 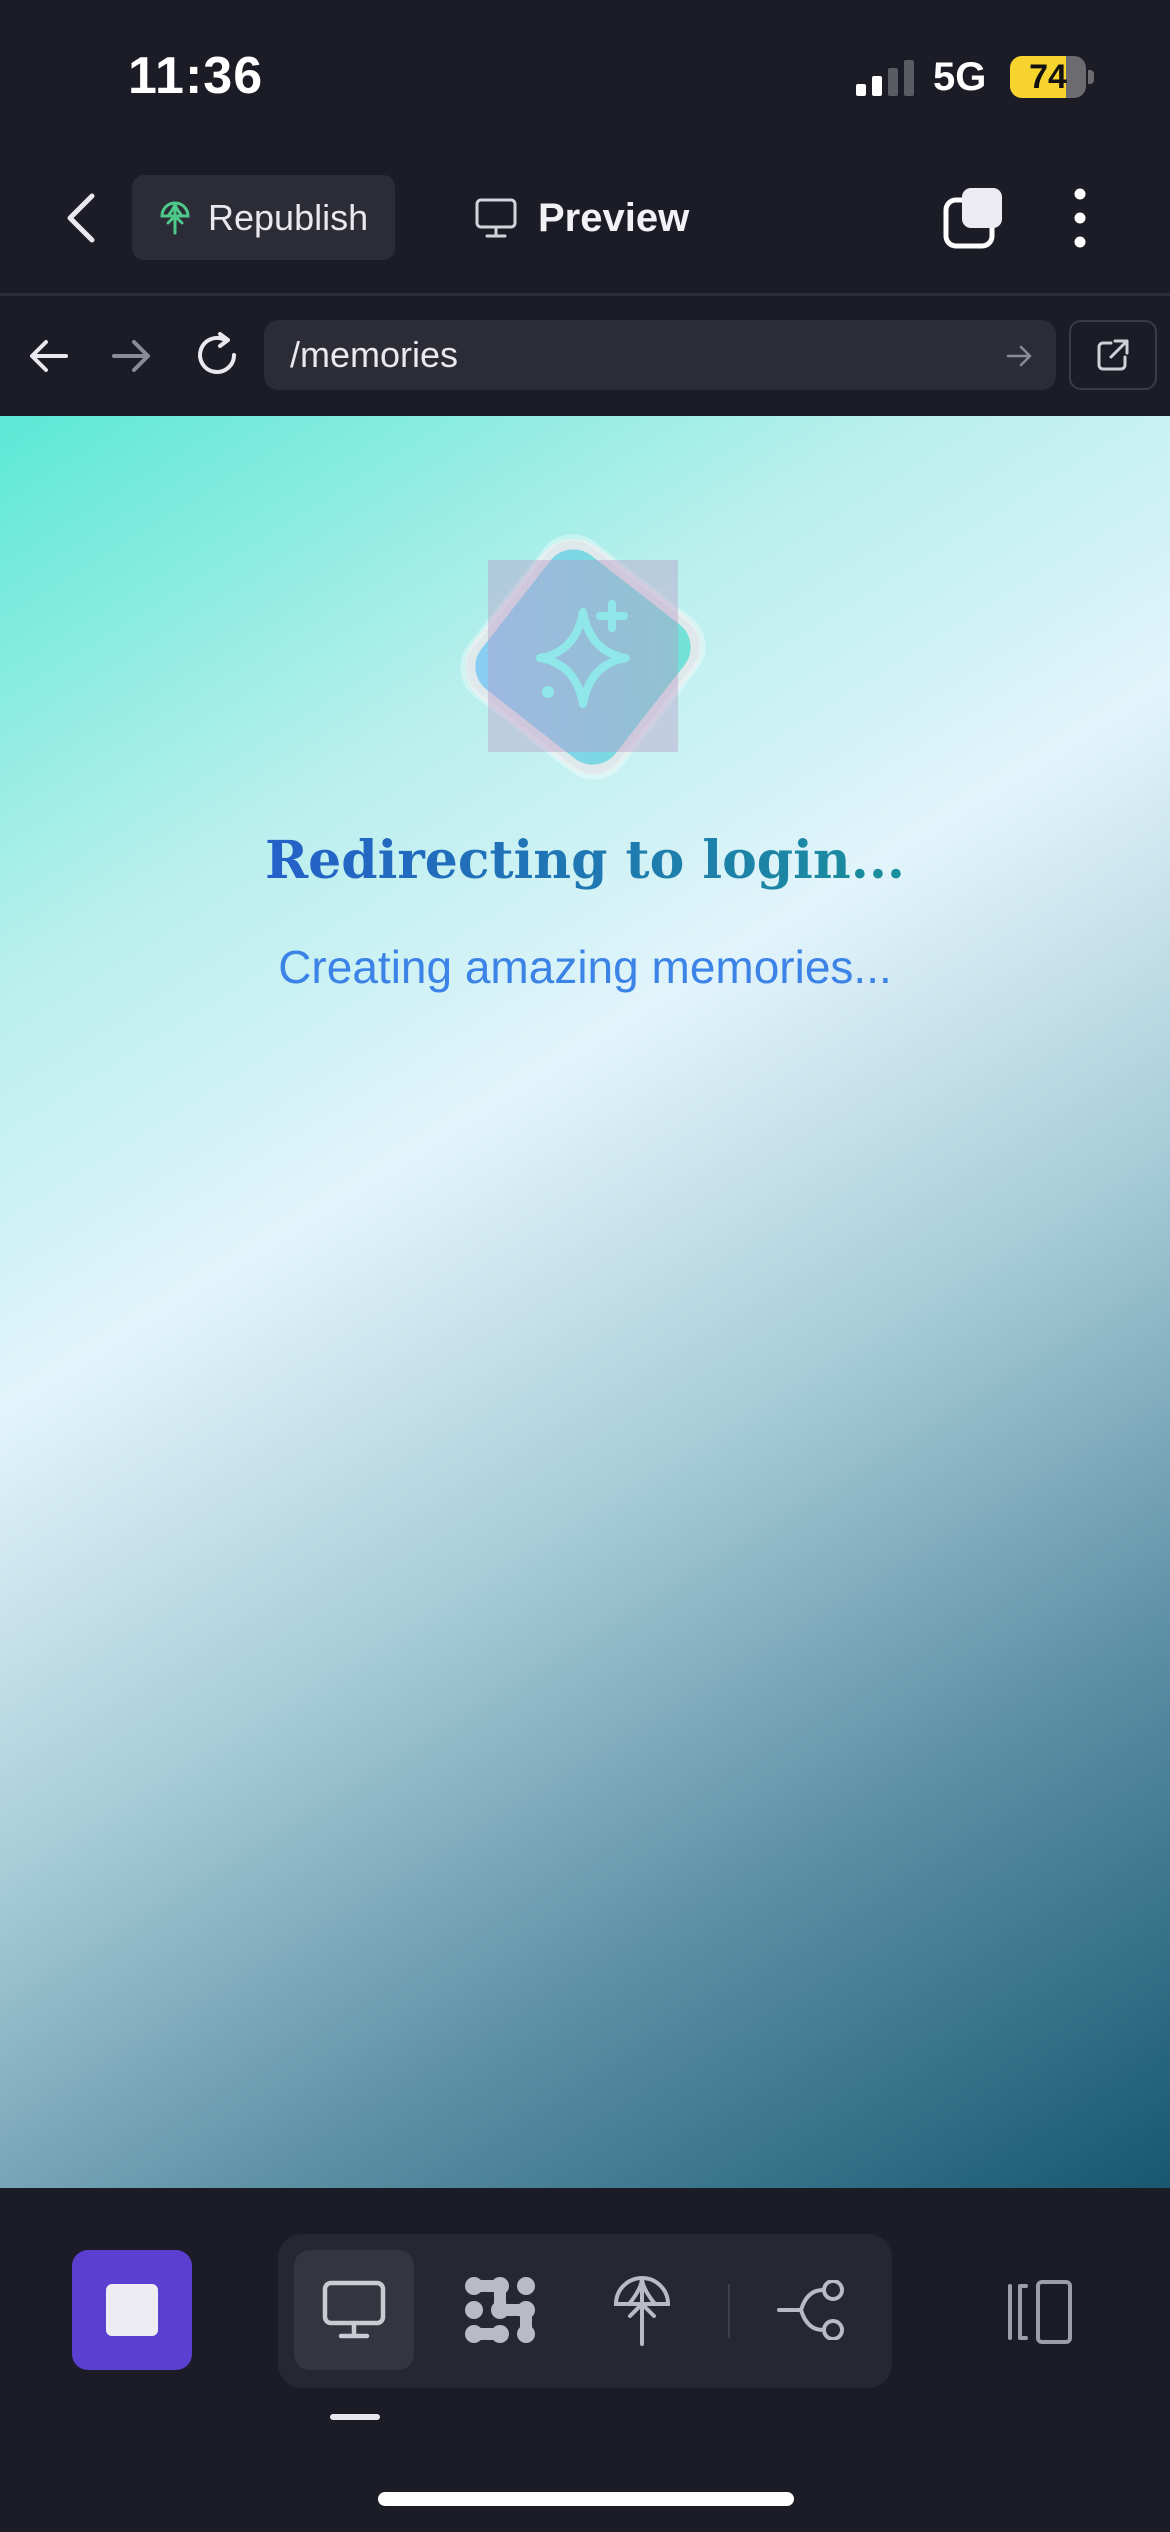 What do you see at coordinates (614, 217) in the screenshot?
I see `preview-label: Preview` at bounding box center [614, 217].